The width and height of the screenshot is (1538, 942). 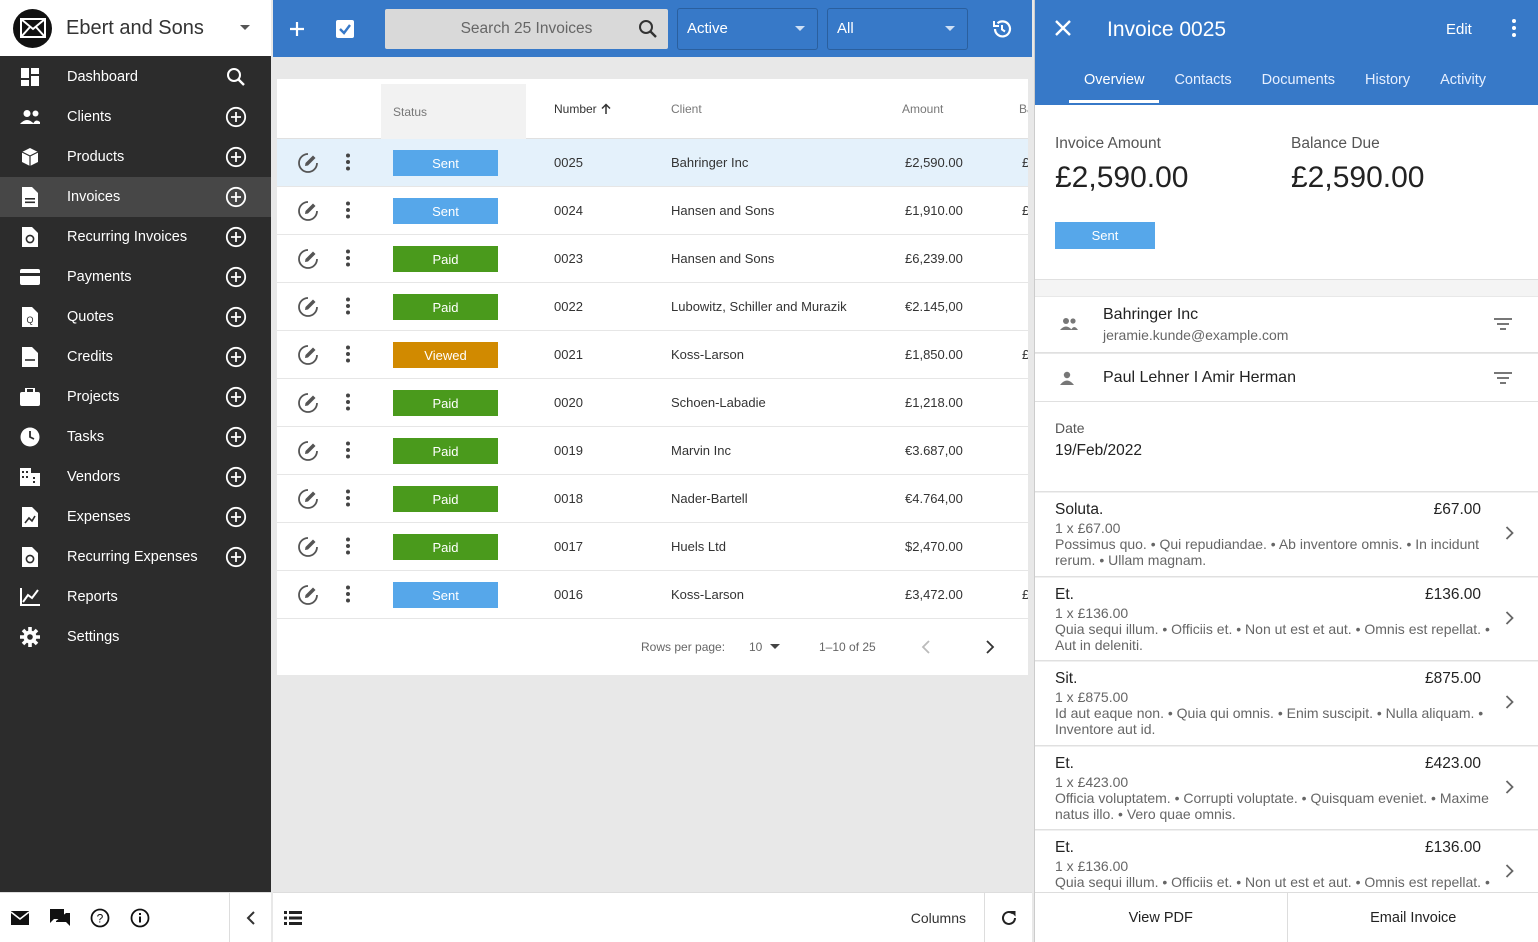 I want to click on tab-history: History, so click(x=1387, y=82).